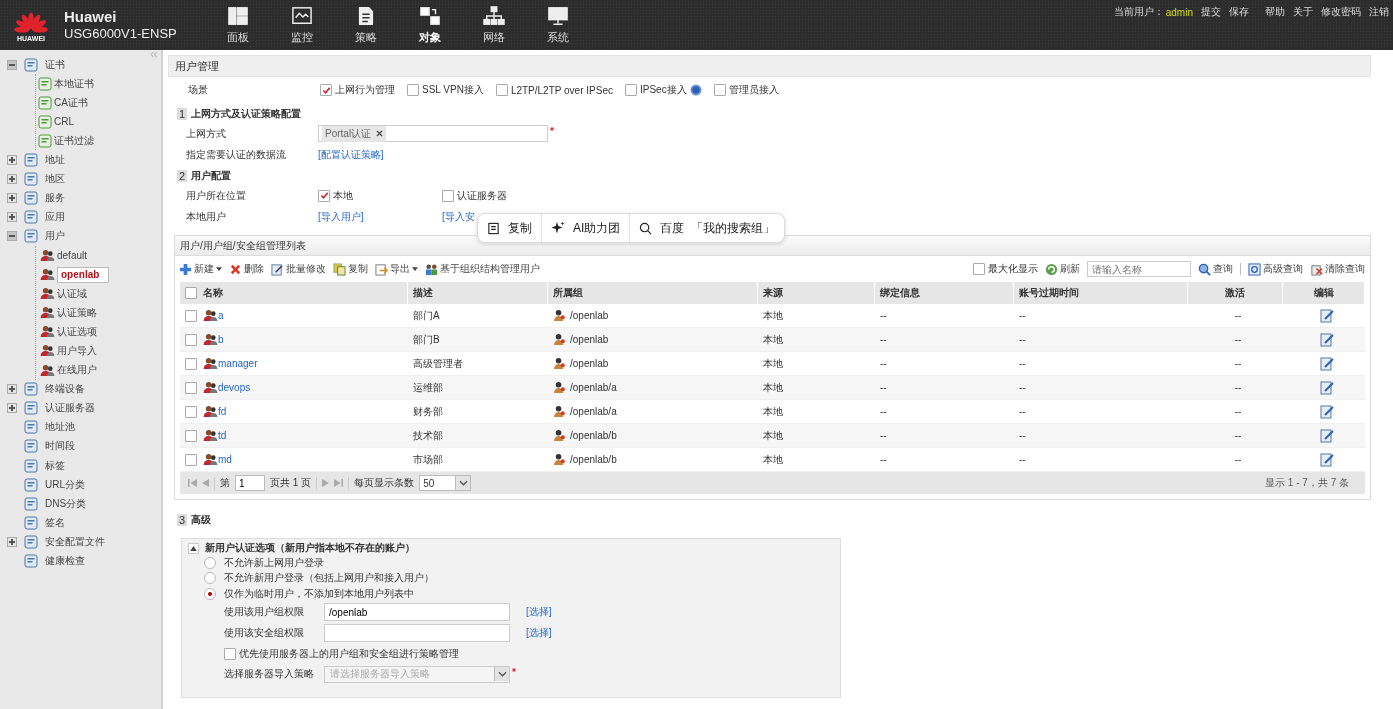 This screenshot has height=709, width=1393. Describe the element at coordinates (55, 64) in the screenshot. I see `tree-item: 证书` at that location.